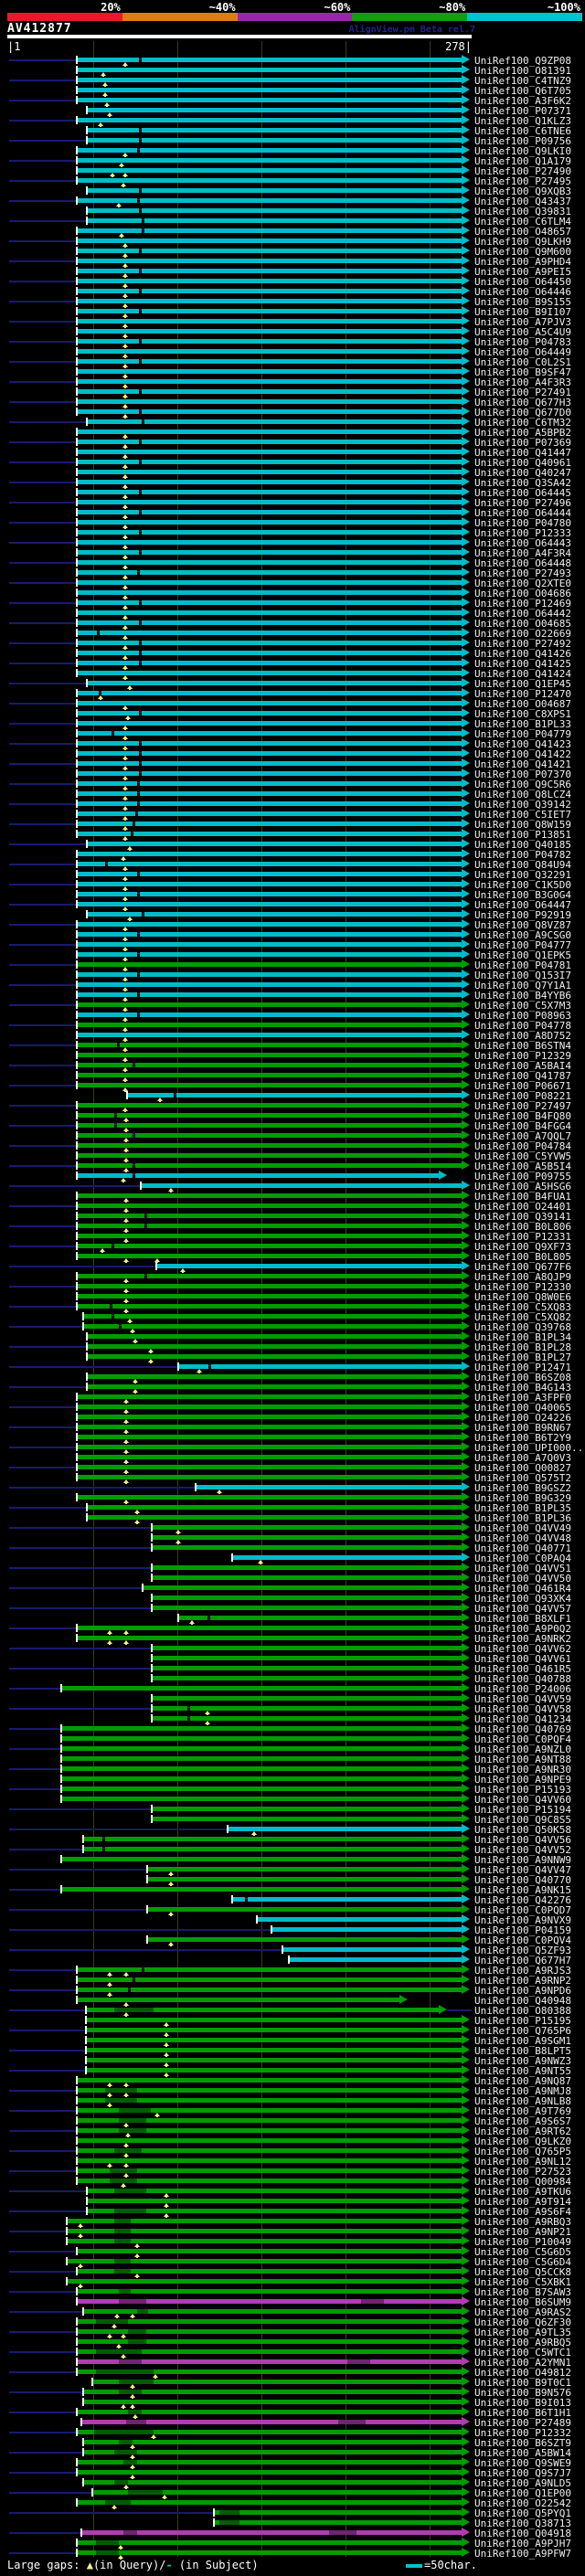 This screenshot has height=2576, width=585. What do you see at coordinates (293, 1247) in the screenshot?
I see `alignment-row: UniRef100_Q9XF73` at bounding box center [293, 1247].